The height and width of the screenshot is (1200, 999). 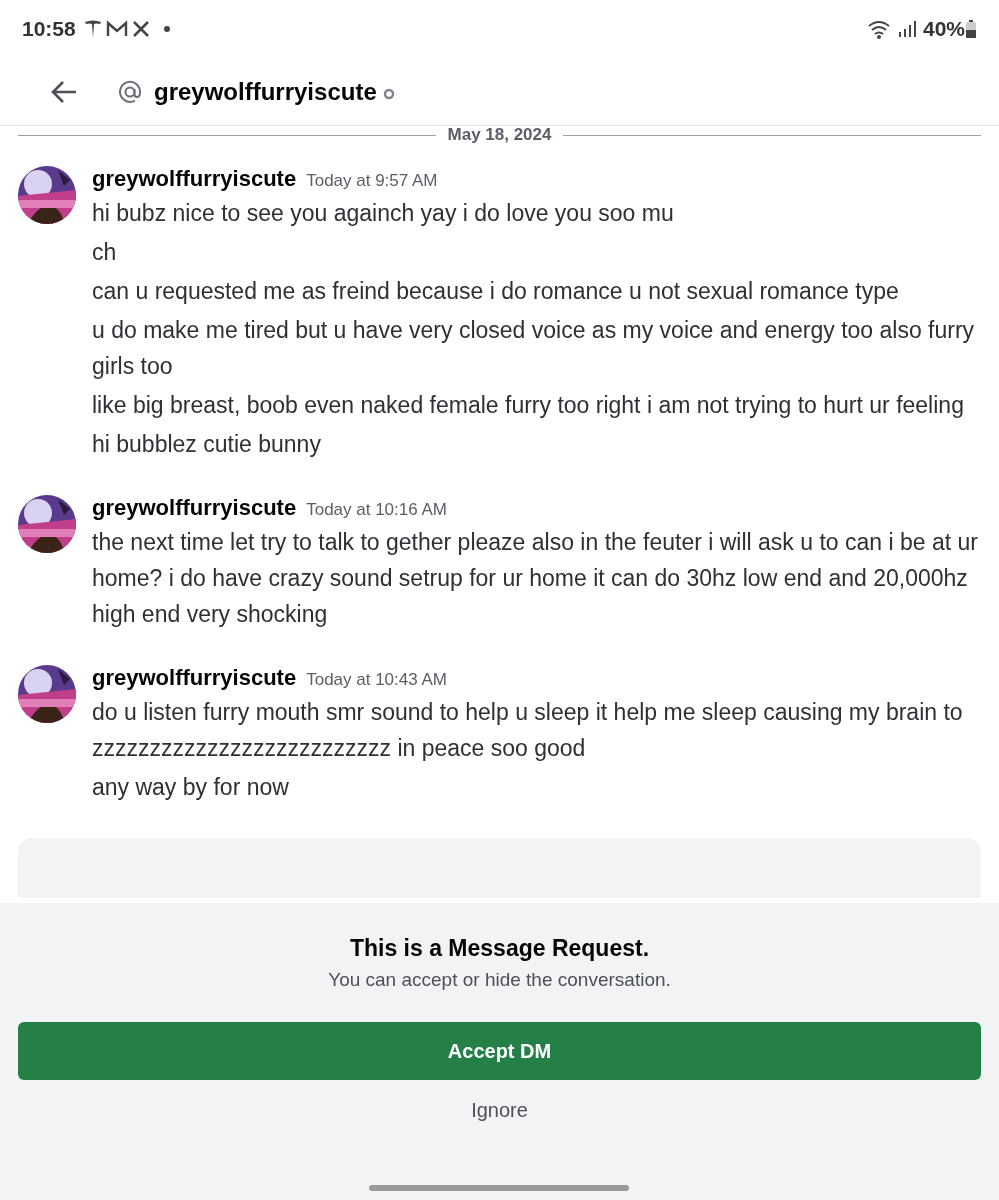 What do you see at coordinates (496, 291) in the screenshot?
I see `message-text: can u requested me as freind because i do romance u not sexual romance type` at bounding box center [496, 291].